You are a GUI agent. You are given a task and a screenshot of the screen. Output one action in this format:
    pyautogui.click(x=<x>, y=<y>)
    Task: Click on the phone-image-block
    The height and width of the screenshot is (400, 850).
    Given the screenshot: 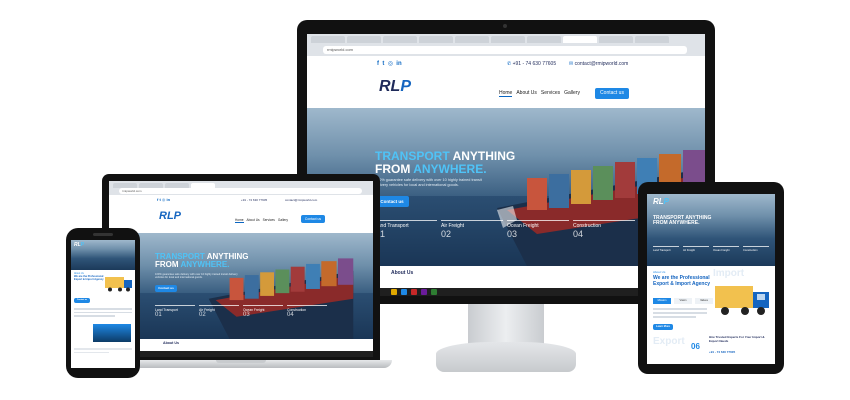 What is the action you would take?
    pyautogui.click(x=112, y=333)
    